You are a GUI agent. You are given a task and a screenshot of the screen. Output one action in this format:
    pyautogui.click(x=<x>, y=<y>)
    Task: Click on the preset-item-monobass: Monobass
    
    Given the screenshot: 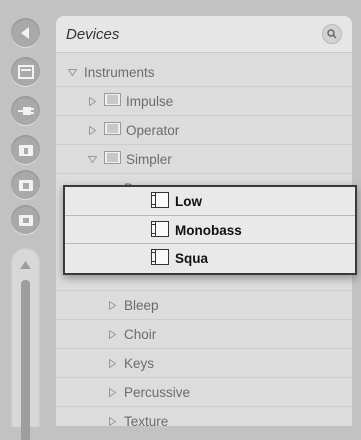 What is the action you would take?
    pyautogui.click(x=210, y=229)
    